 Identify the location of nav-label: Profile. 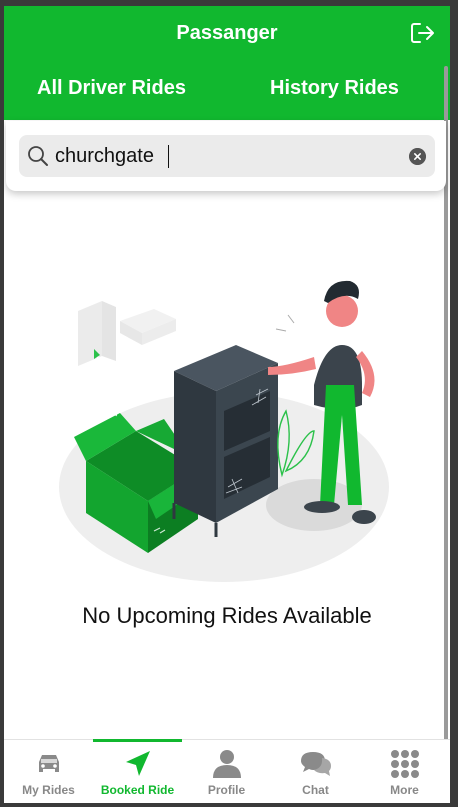
(226, 790).